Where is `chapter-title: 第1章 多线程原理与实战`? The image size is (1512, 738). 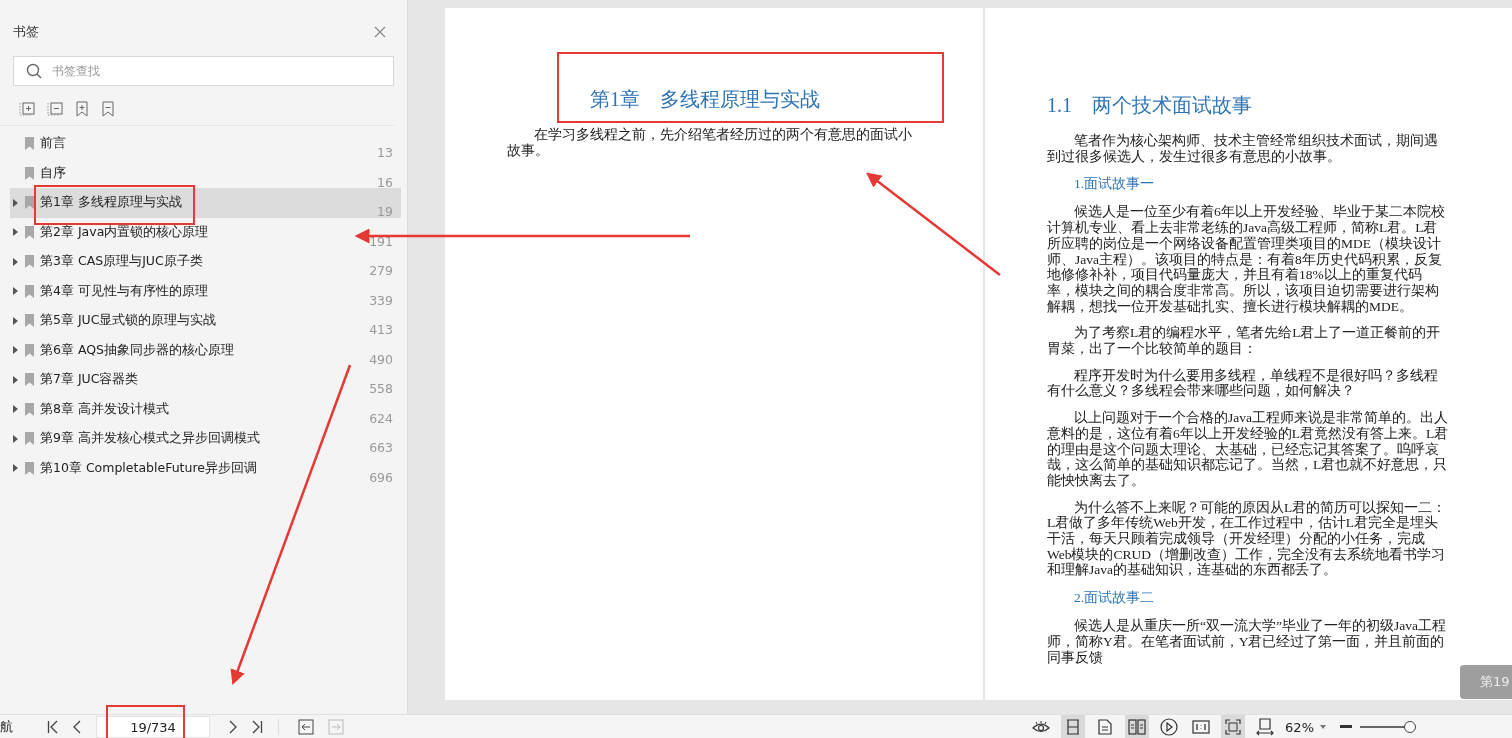 chapter-title: 第1章 多线程原理与实战 is located at coordinates (705, 99).